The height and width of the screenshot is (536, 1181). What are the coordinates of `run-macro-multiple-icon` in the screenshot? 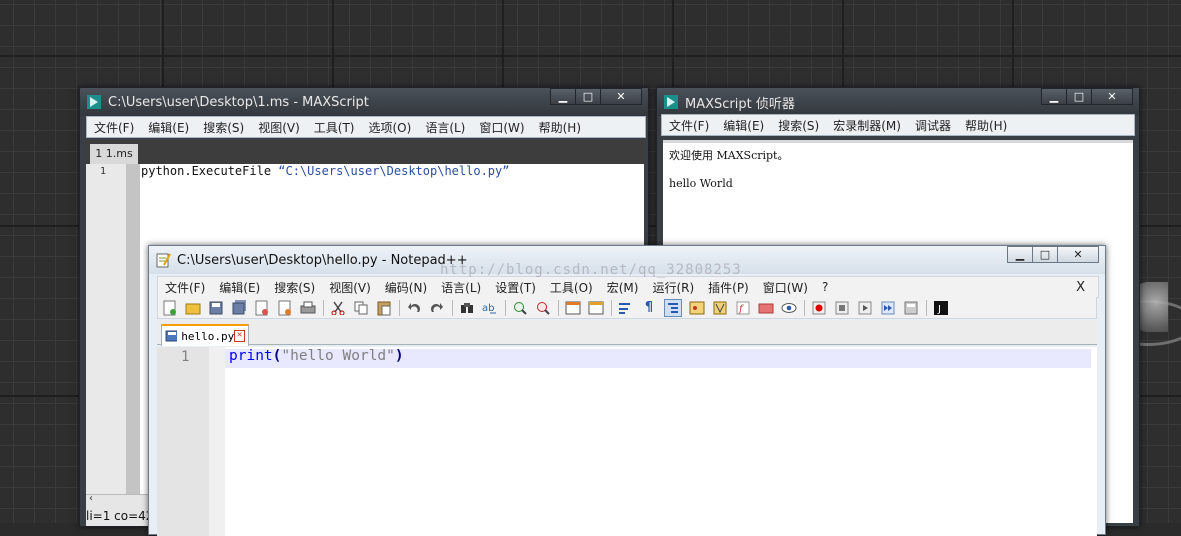 It's located at (888, 308).